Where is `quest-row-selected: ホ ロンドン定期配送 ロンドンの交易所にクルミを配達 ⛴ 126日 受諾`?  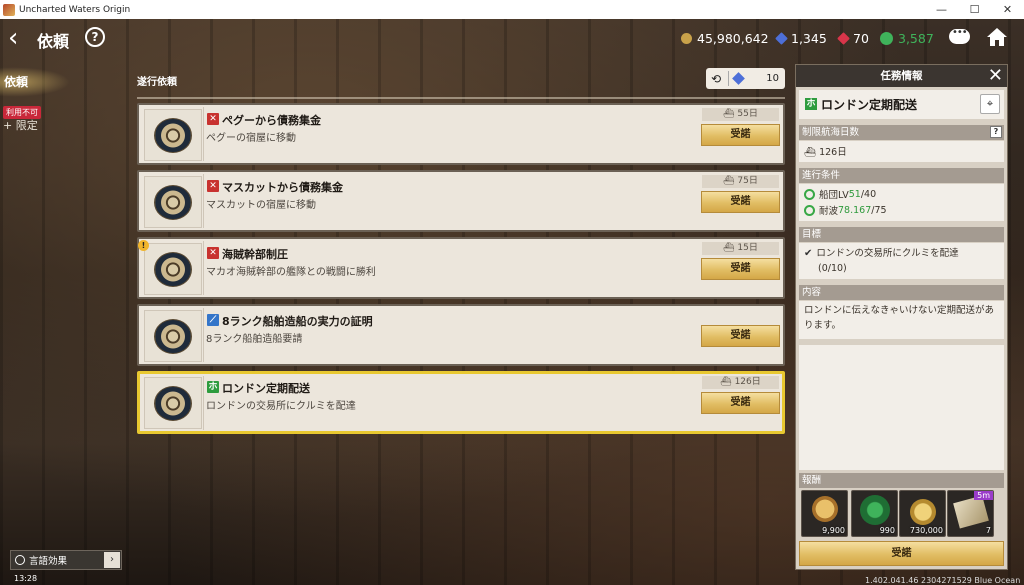
quest-row-selected: ホ ロンドン定期配送 ロンドンの交易所にクルミを配達 ⛴ 126日 受諾 is located at coordinates (461, 402).